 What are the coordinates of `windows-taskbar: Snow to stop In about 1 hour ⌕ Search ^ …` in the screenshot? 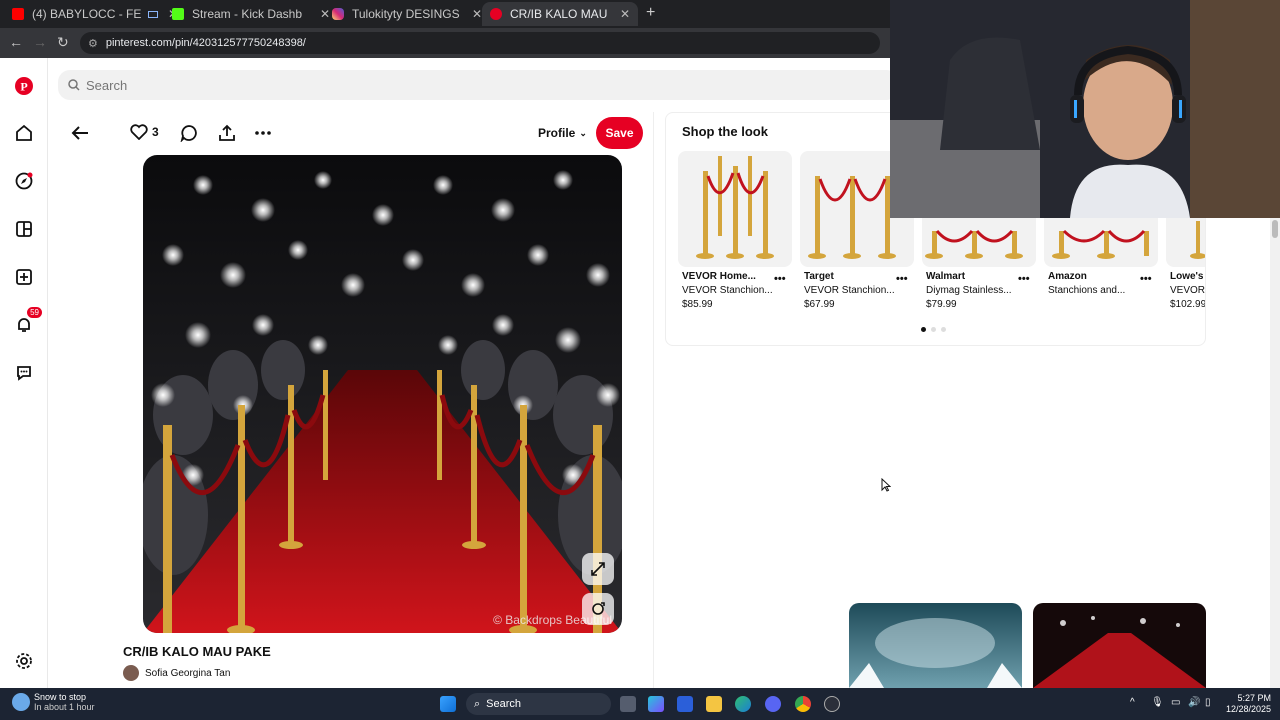 It's located at (640, 704).